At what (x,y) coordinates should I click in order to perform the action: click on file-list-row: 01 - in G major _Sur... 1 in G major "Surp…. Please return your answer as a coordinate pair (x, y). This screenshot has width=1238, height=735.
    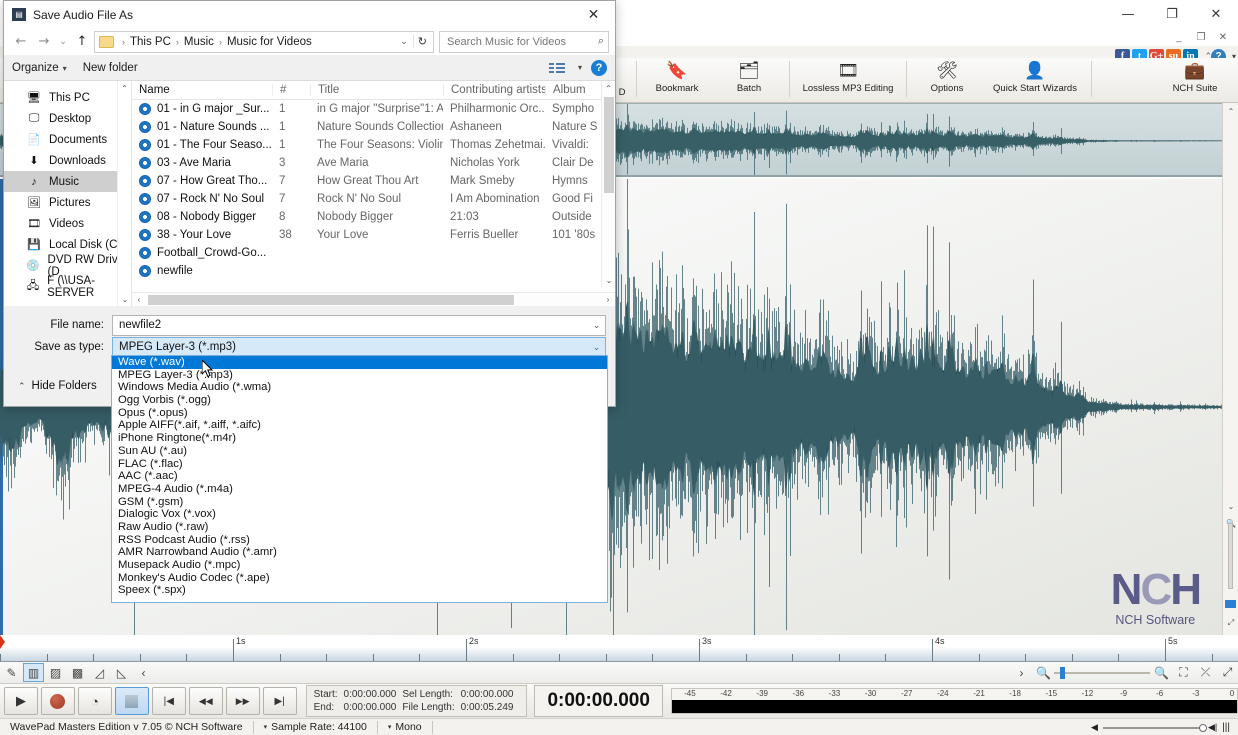
    Looking at the image, I should click on (373, 109).